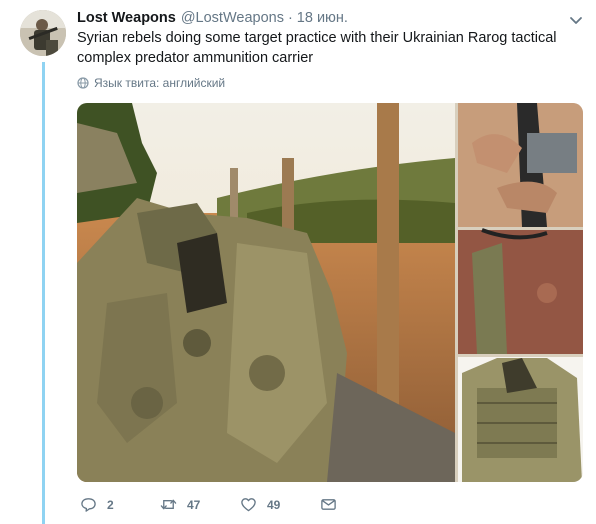 The height and width of the screenshot is (524, 596). I want to click on direct-message-button, so click(333, 504).